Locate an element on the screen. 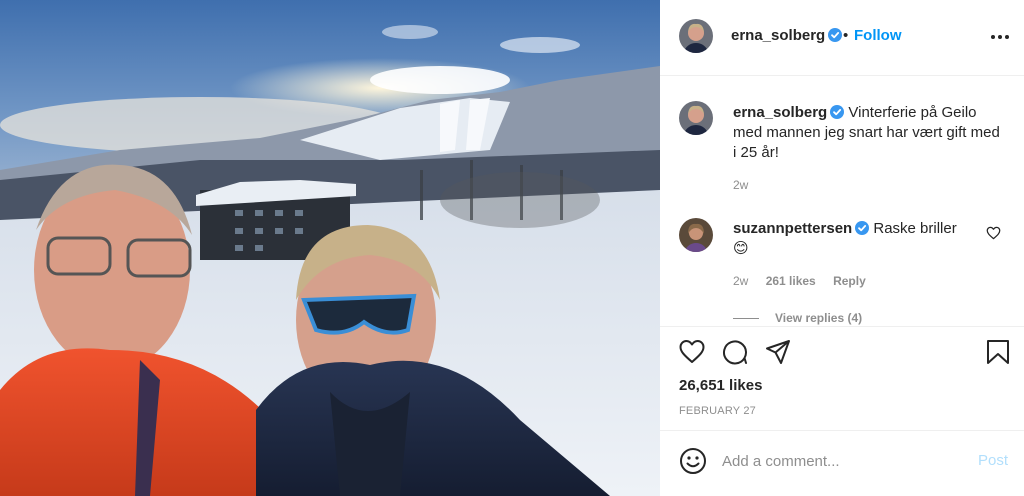  paper-plane-icon is located at coordinates (778, 352).